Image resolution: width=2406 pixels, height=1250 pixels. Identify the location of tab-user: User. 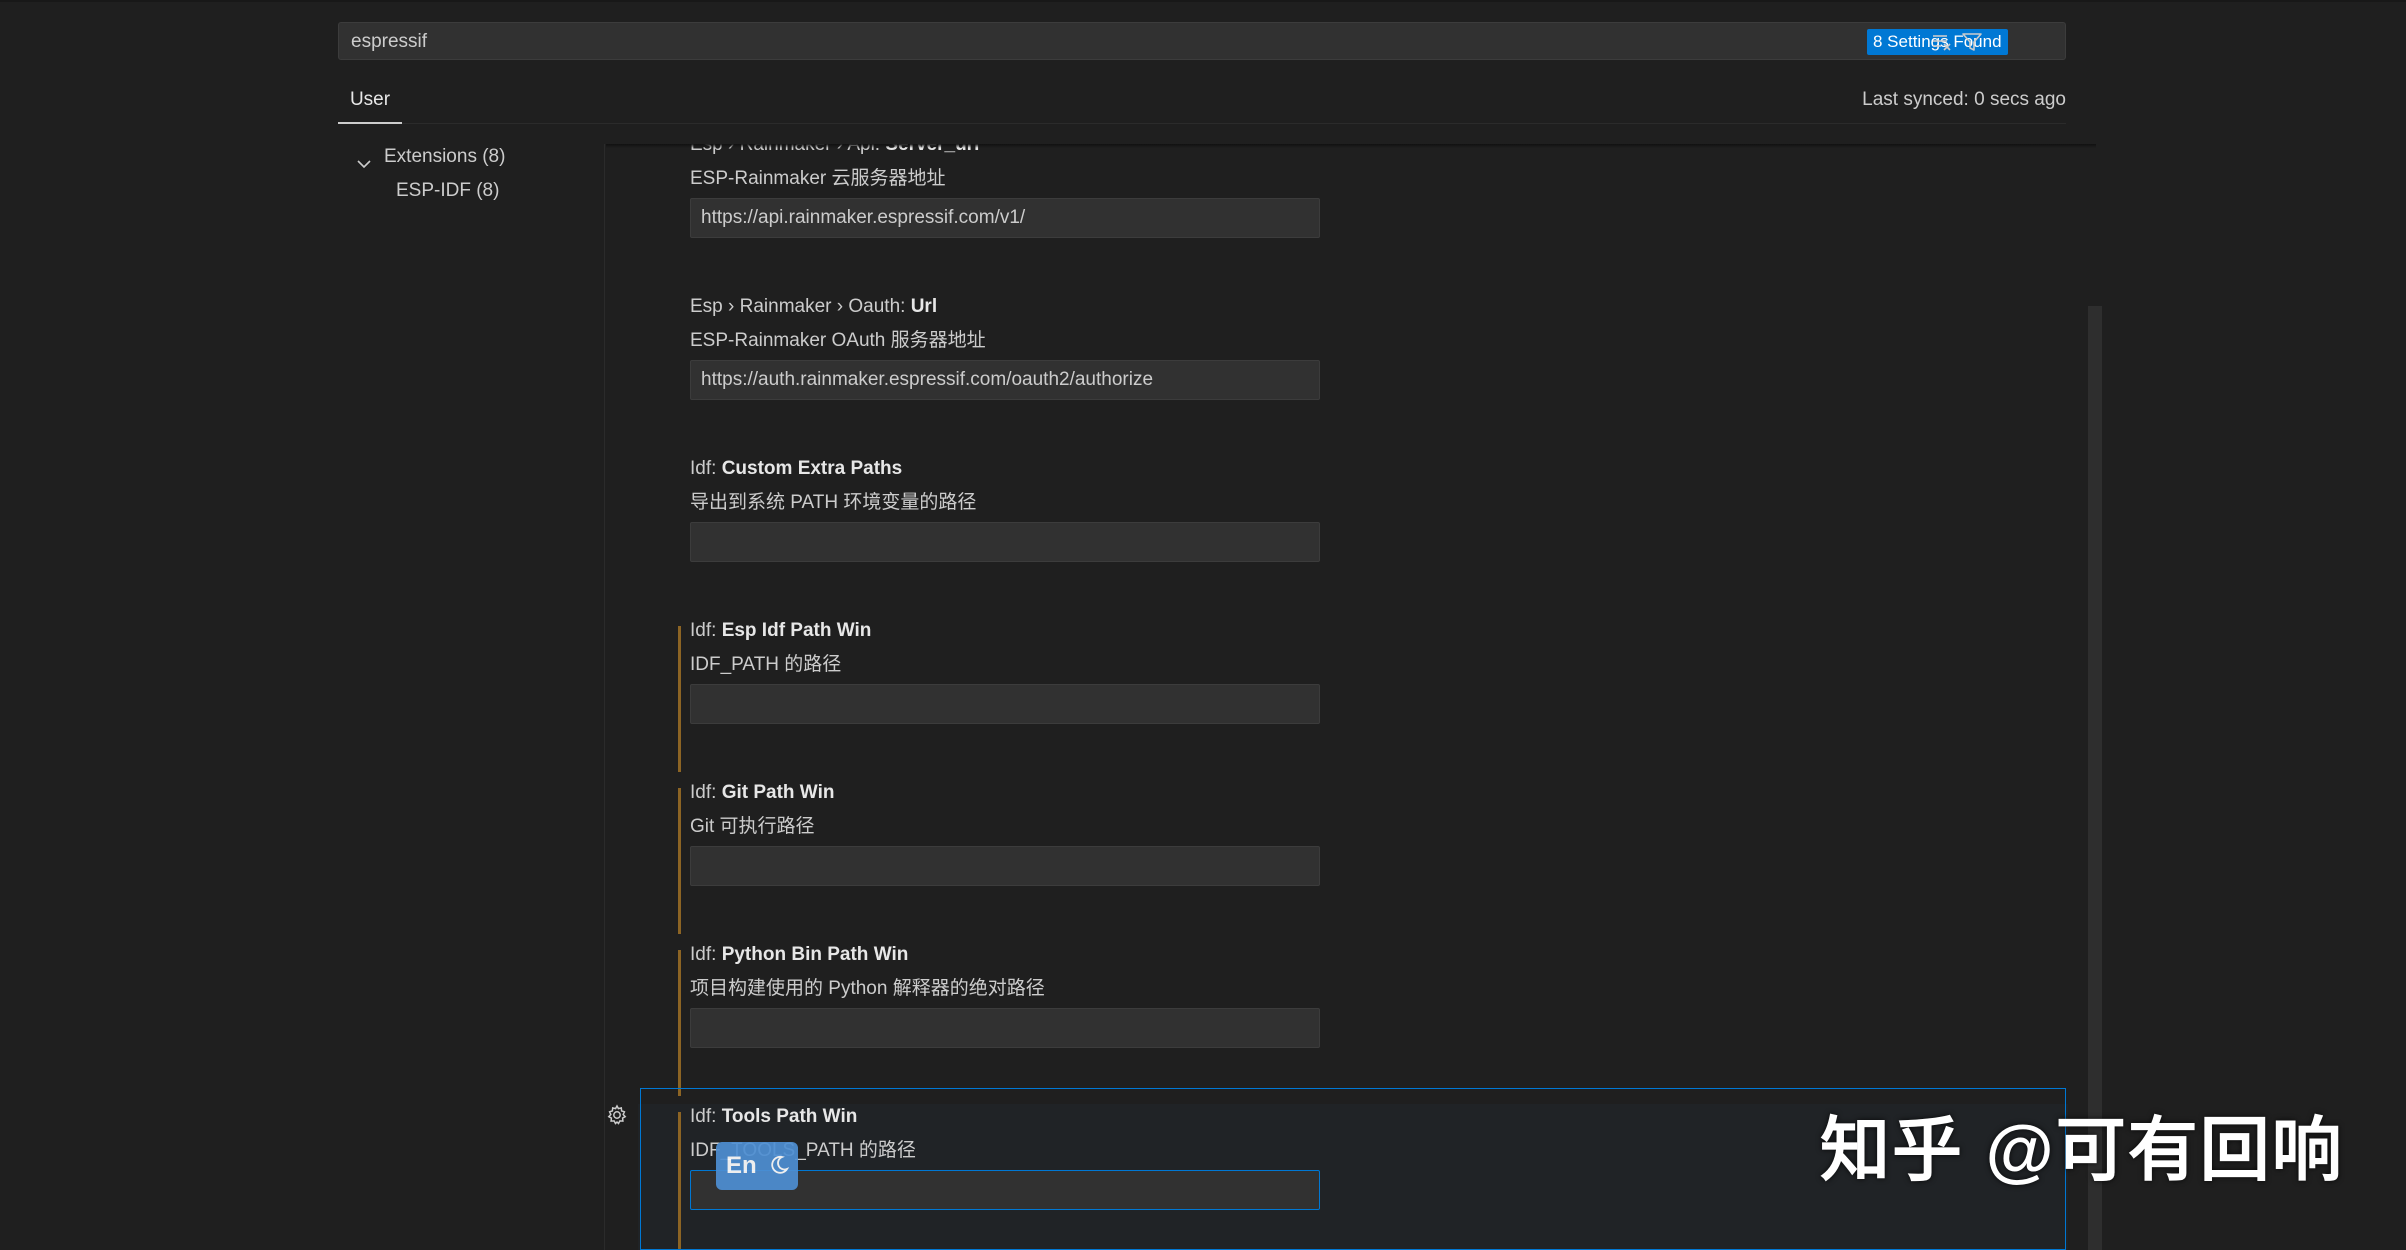
(370, 102).